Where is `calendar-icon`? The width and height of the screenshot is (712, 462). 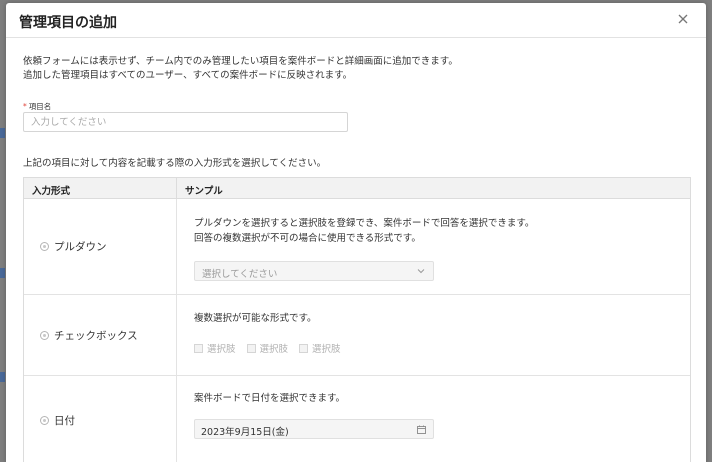 calendar-icon is located at coordinates (421, 429).